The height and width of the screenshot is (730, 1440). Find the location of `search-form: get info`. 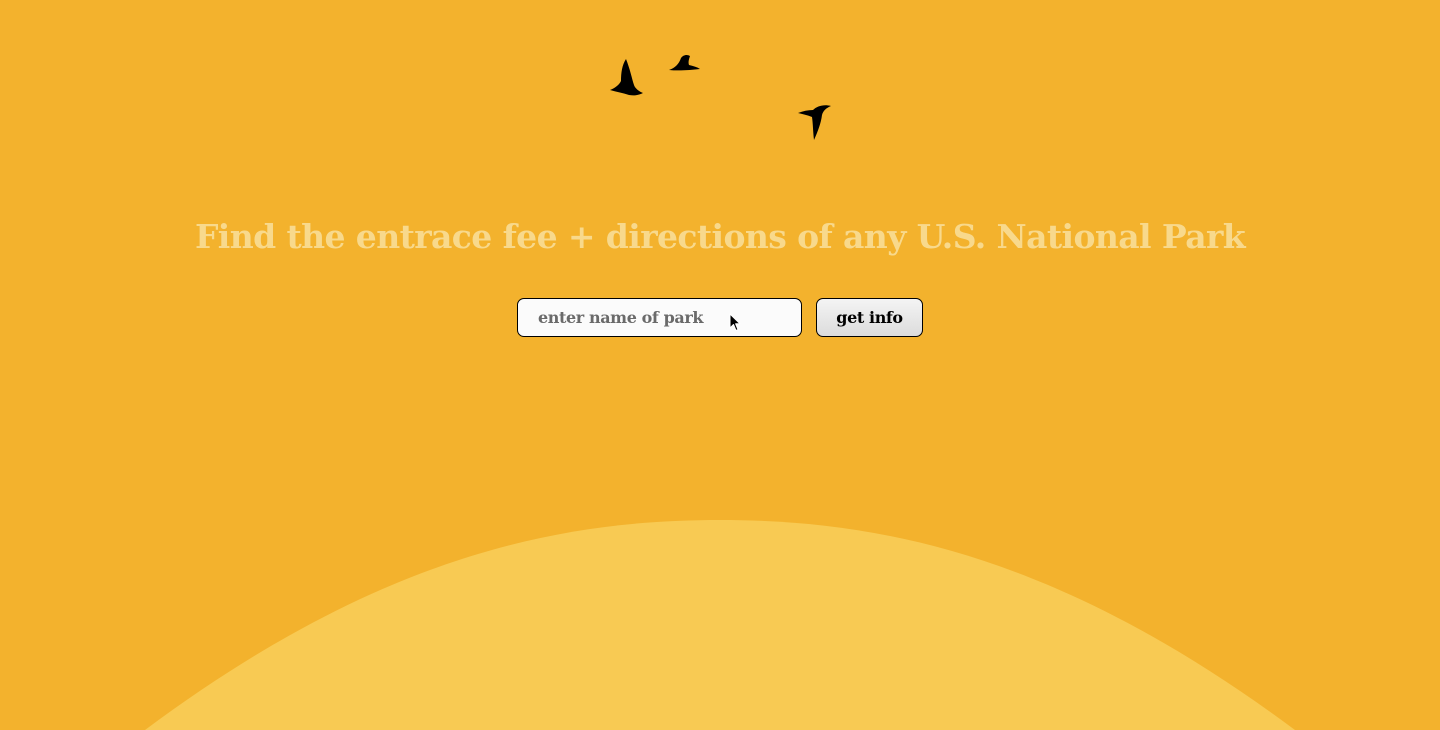

search-form: get info is located at coordinates (720, 317).